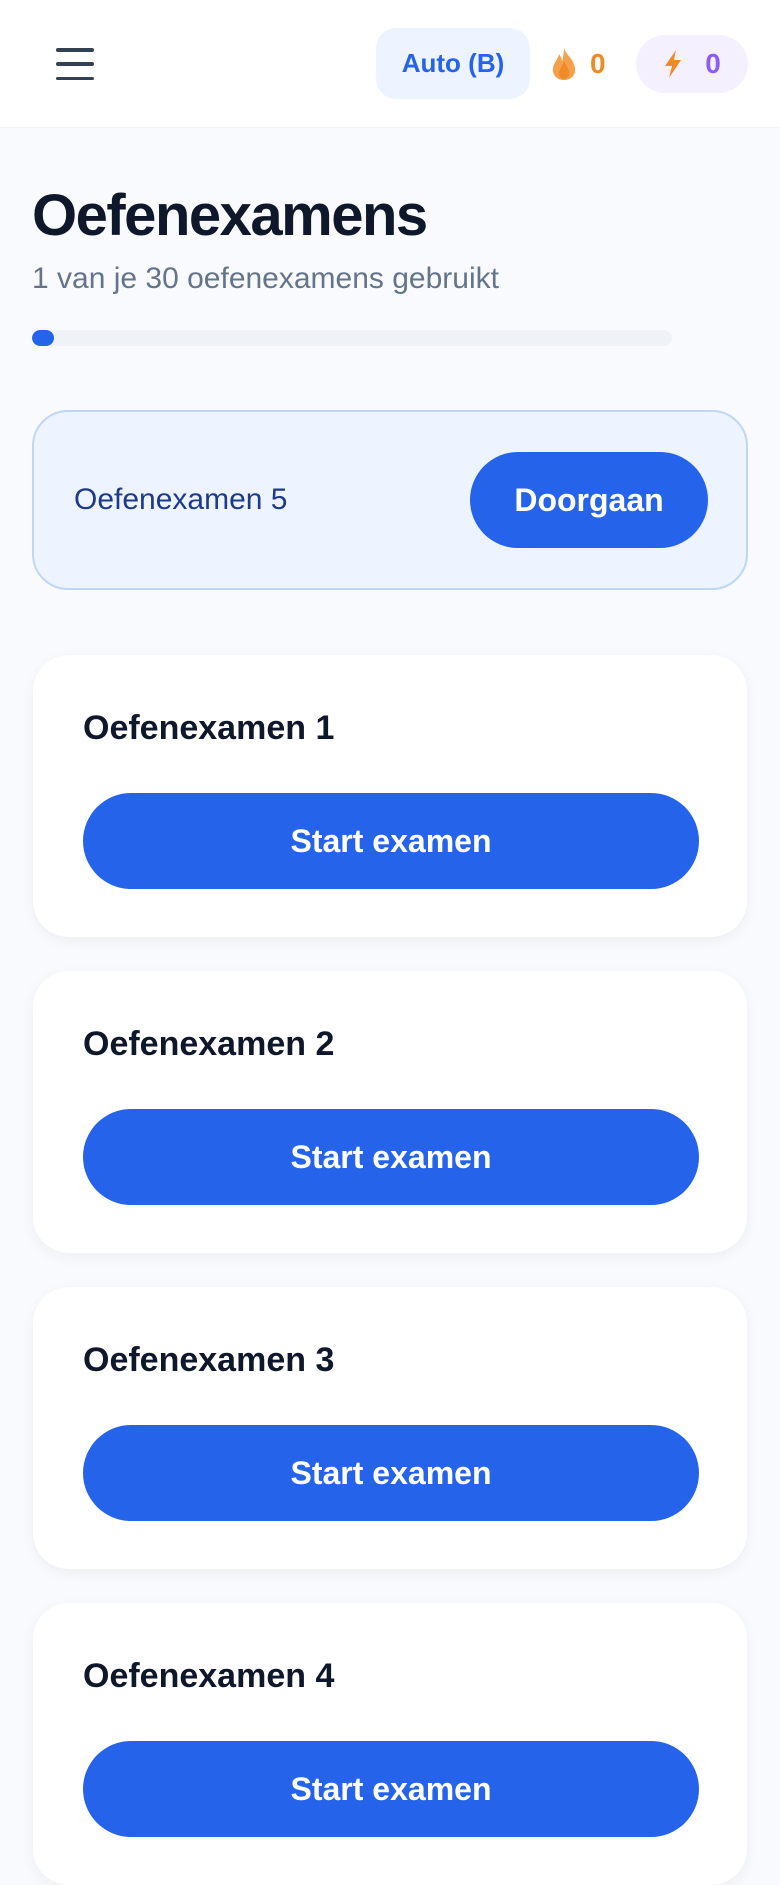 The image size is (780, 1885). Describe the element at coordinates (673, 64) in the screenshot. I see `lightning-bolt-icon` at that location.